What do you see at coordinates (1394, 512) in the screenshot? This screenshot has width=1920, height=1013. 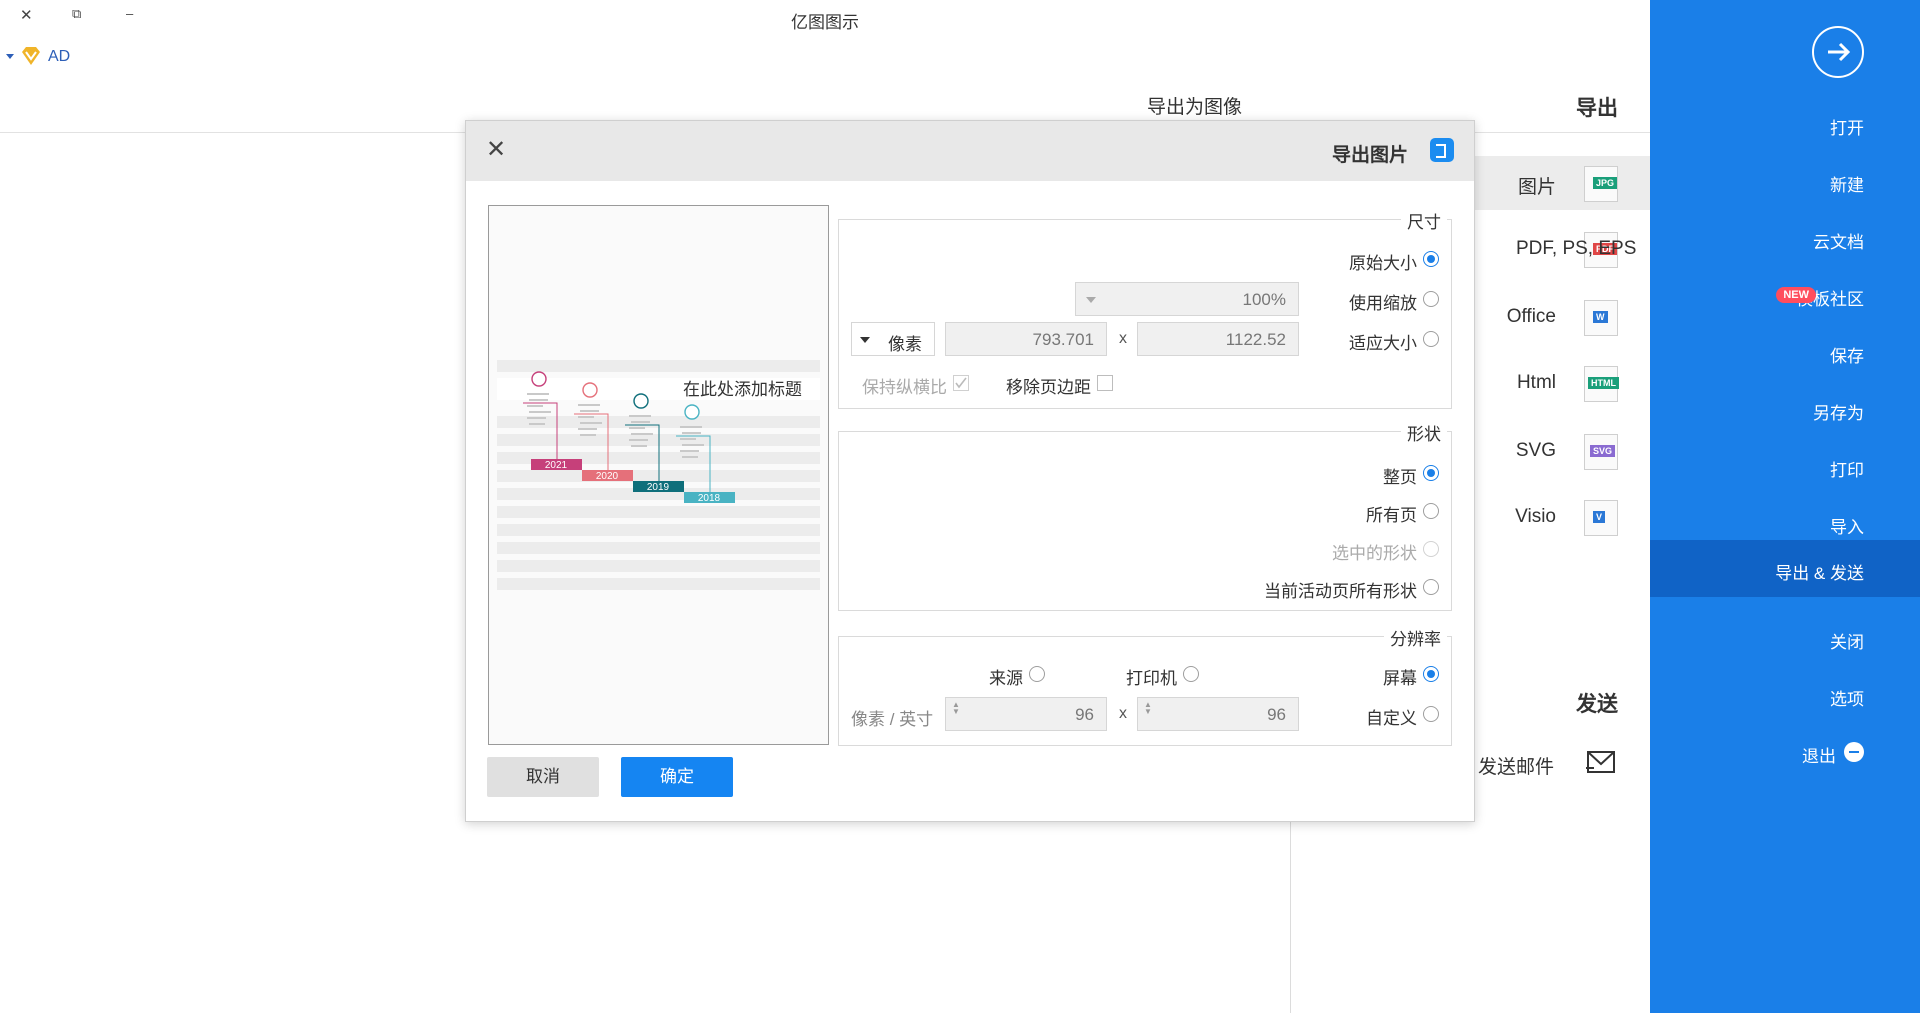 I see `radio-all-pages: 所有页` at bounding box center [1394, 512].